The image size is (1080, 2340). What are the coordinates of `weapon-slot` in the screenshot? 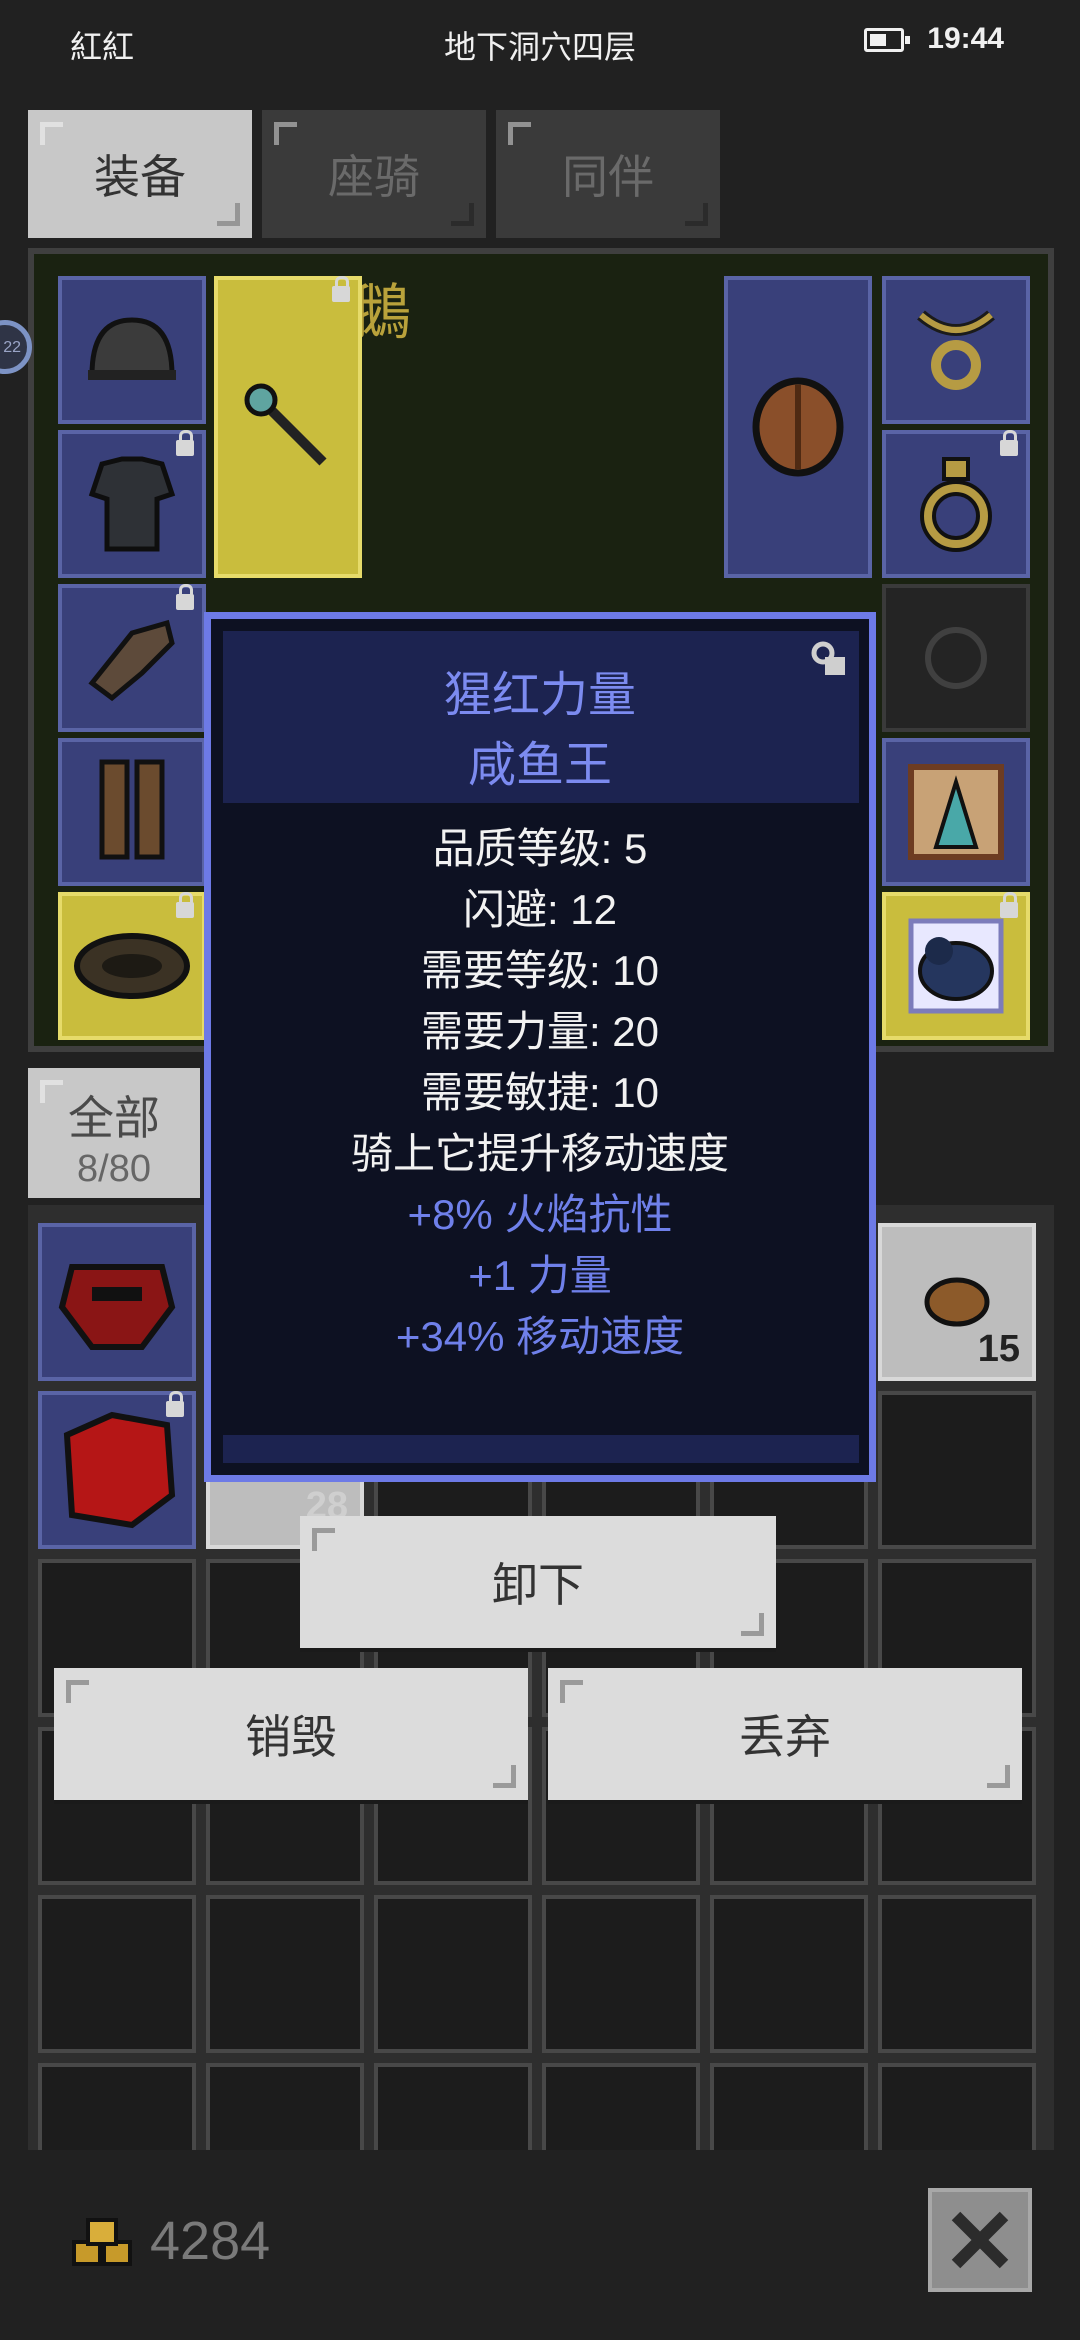 It's located at (288, 427).